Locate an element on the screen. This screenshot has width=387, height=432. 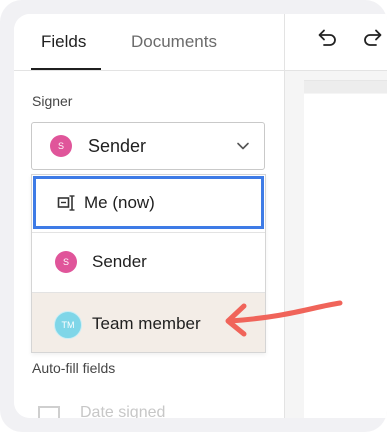
dropdown-option-label: Team member is located at coordinates (146, 323).